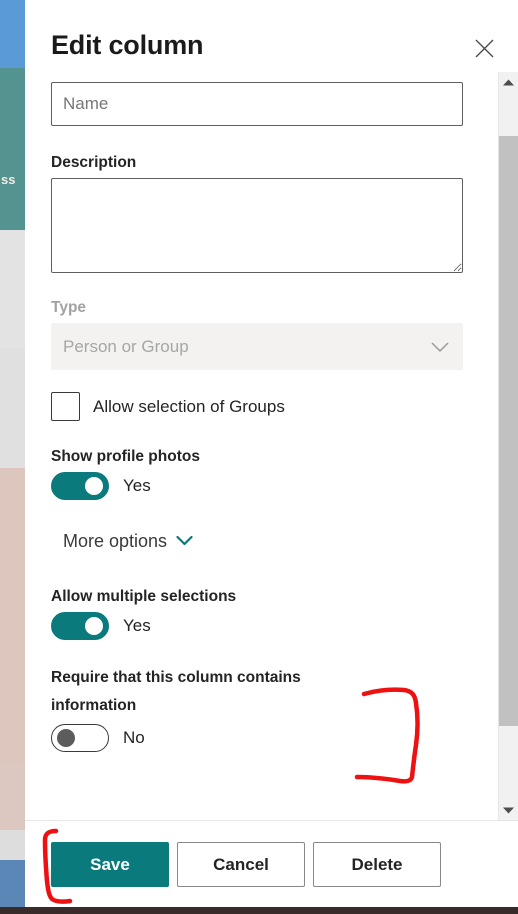 This screenshot has height=914, width=518. I want to click on delete-button: Delete, so click(377, 864).